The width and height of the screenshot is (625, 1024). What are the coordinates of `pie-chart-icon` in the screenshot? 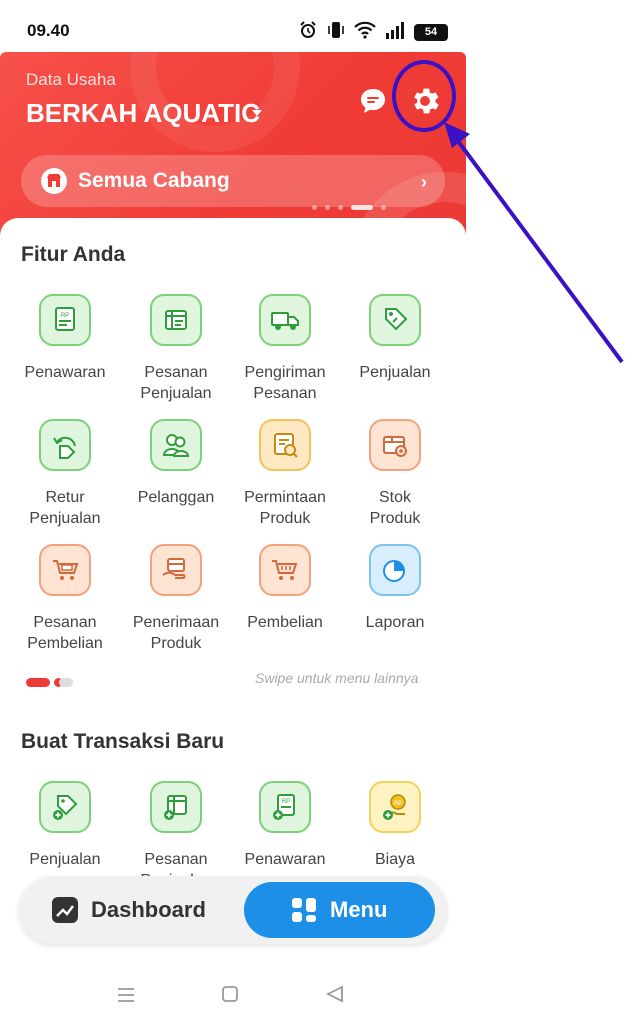 It's located at (395, 570).